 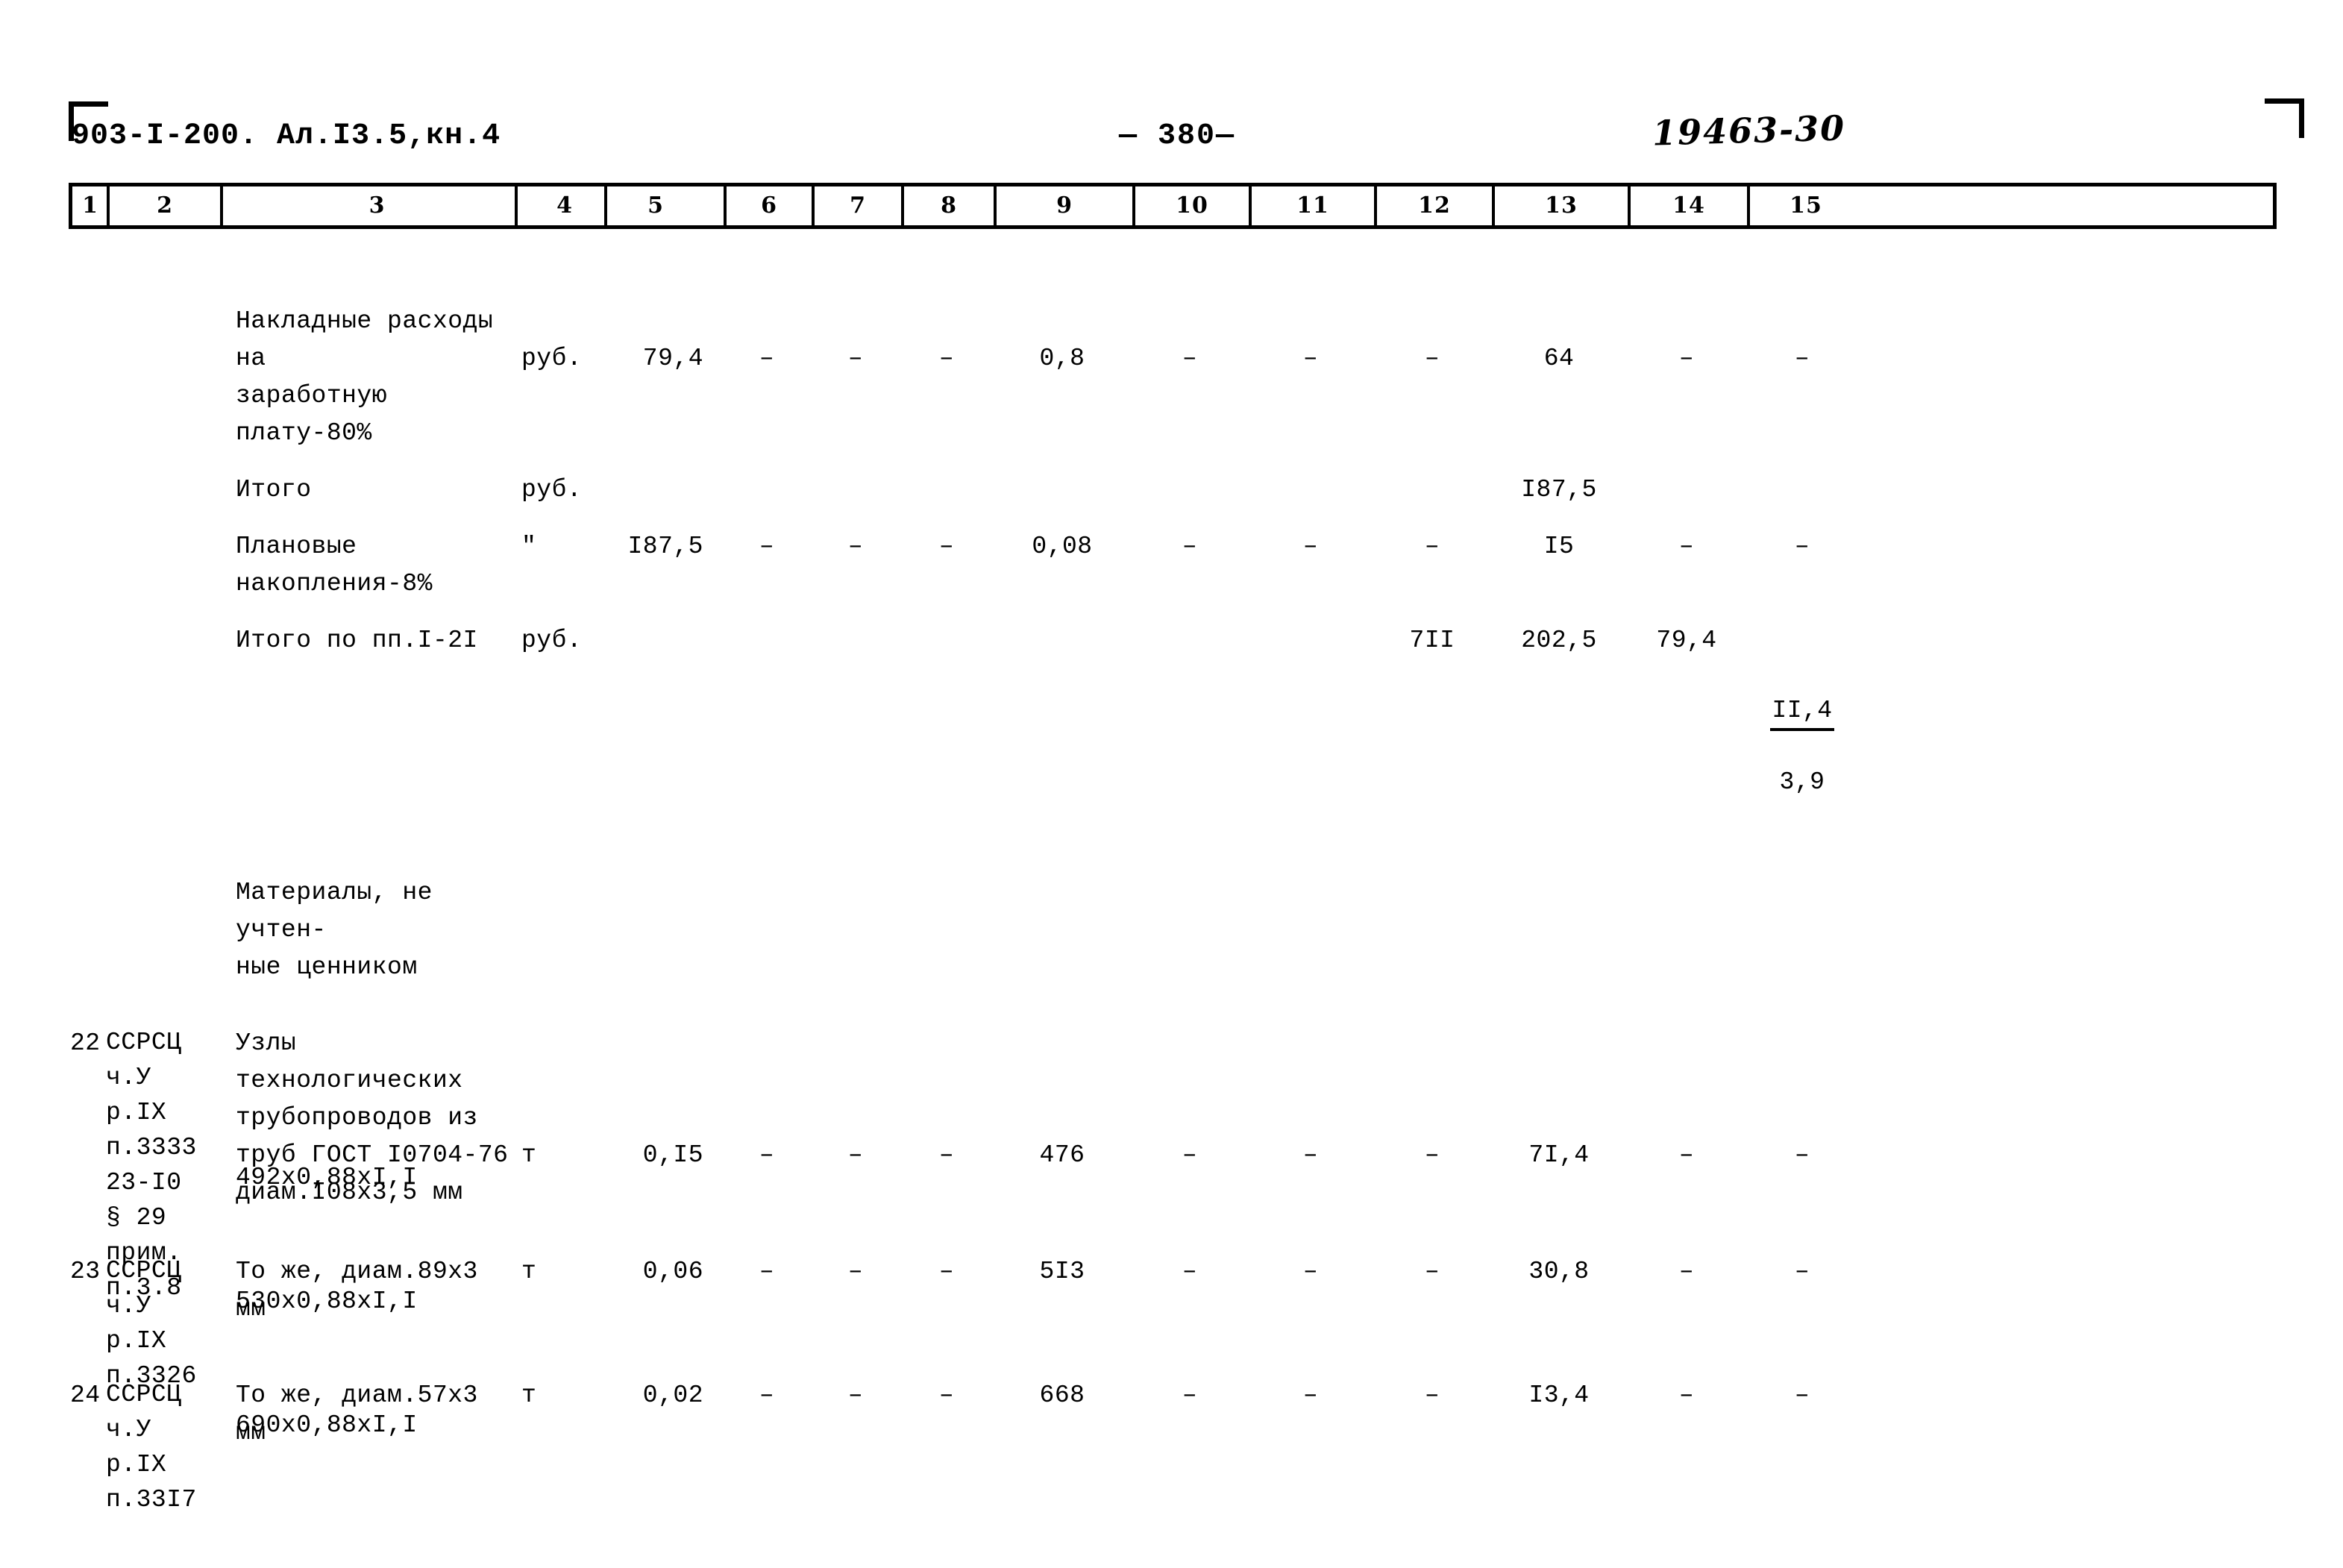 I want to click on column-header-15: 15, so click(x=1806, y=205).